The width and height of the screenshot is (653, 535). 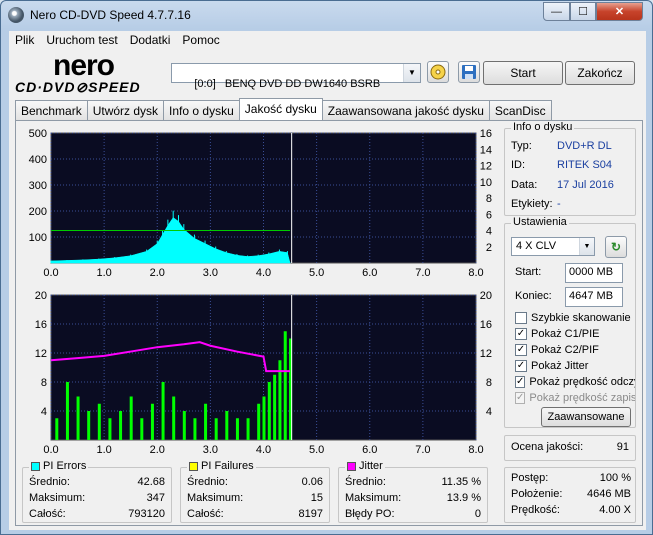 What do you see at coordinates (583, 11) in the screenshot?
I see `maximize-button: ☐` at bounding box center [583, 11].